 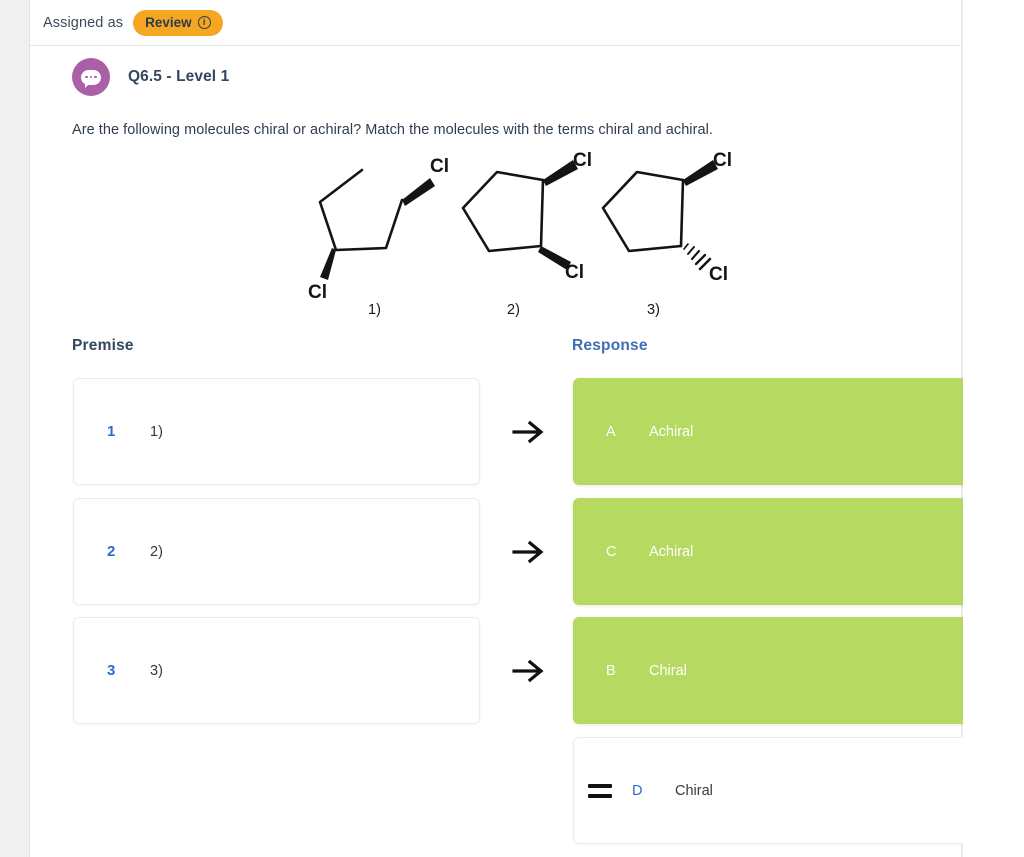 What do you see at coordinates (611, 551) in the screenshot?
I see `response-letter-2: C` at bounding box center [611, 551].